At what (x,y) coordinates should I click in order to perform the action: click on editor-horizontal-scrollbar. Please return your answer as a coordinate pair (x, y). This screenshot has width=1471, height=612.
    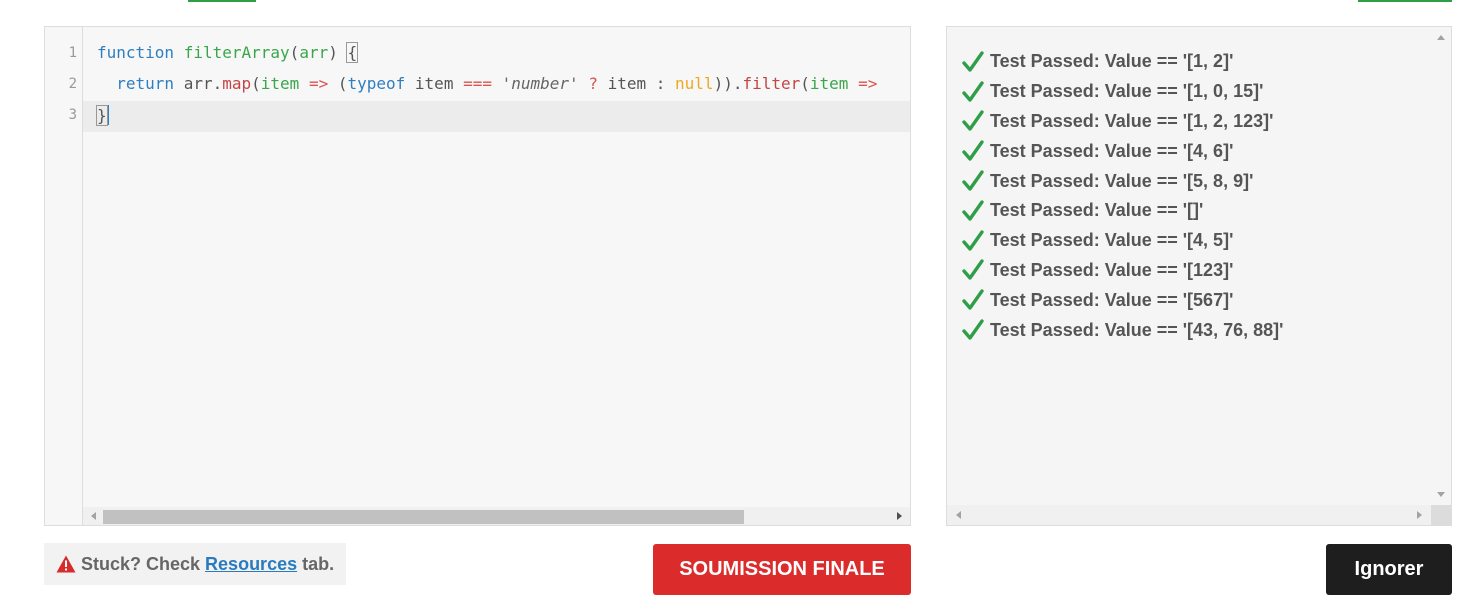
    Looking at the image, I should click on (496, 516).